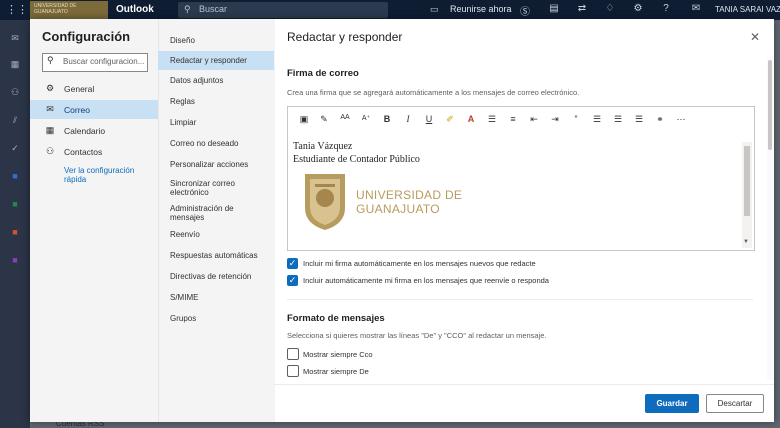 The width and height of the screenshot is (780, 428). What do you see at coordinates (197, 80) in the screenshot?
I see `subnav-label: Datos adjuntos` at bounding box center [197, 80].